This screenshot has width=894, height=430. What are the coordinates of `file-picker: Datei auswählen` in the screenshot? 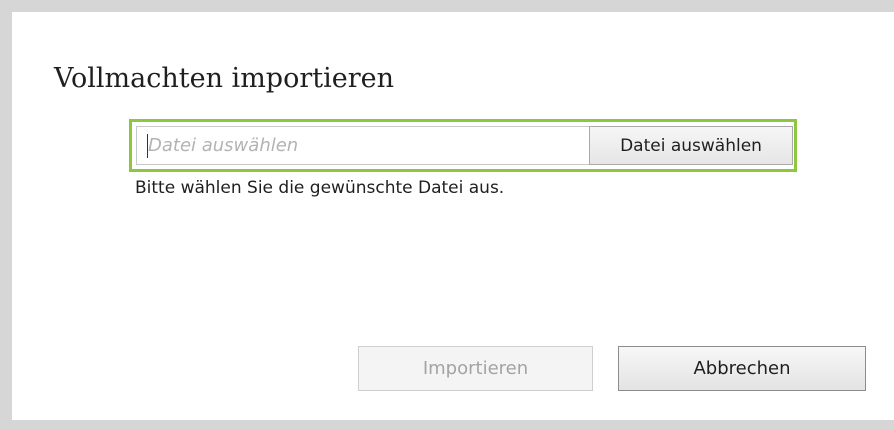 It's located at (463, 145).